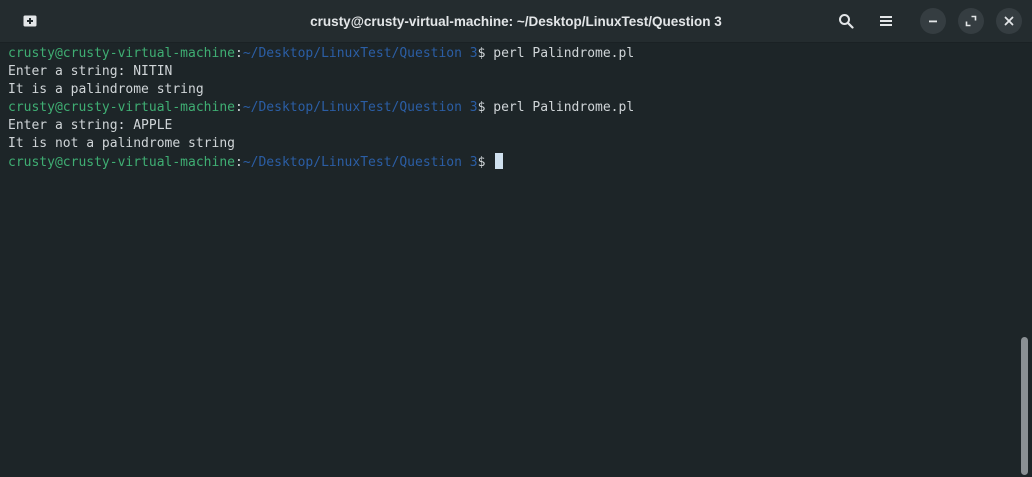 This screenshot has height=477, width=1032. Describe the element at coordinates (1025, 260) in the screenshot. I see `scrollbar` at that location.